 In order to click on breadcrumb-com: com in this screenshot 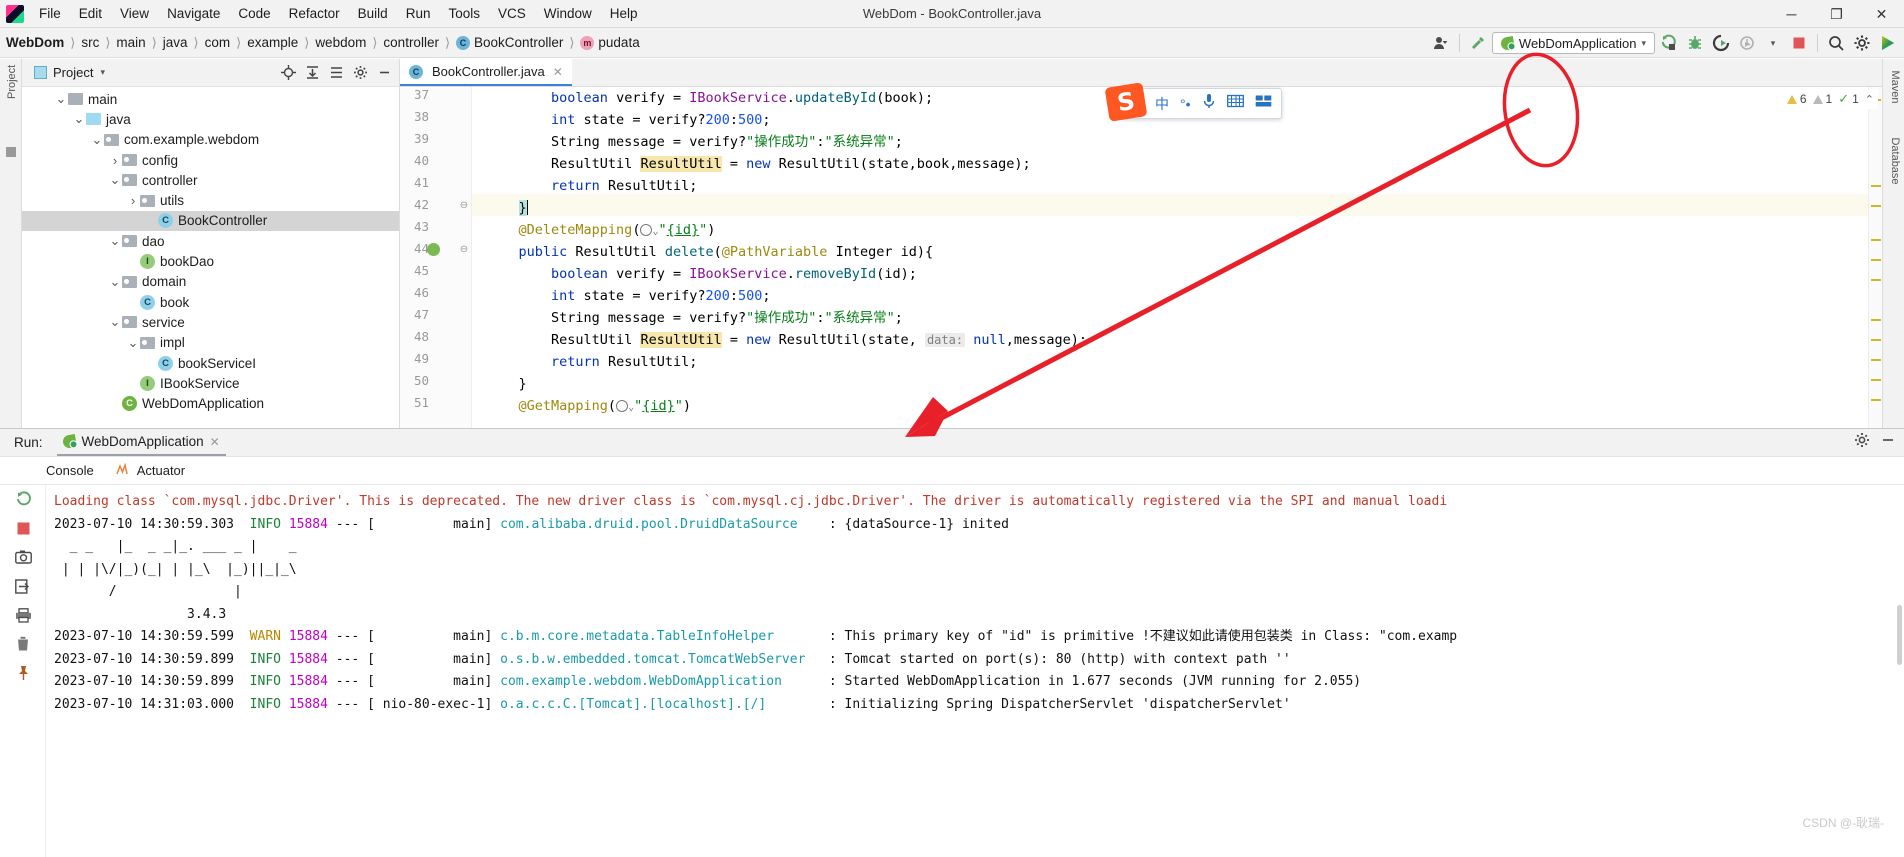, I will do `click(218, 42)`.